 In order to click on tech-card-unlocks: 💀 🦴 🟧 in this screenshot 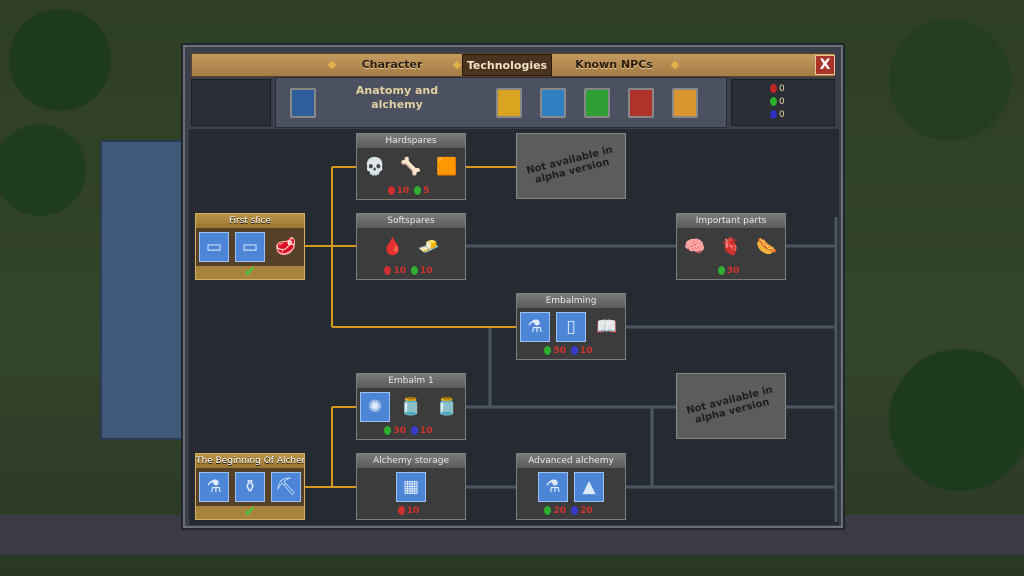, I will do `click(411, 167)`.